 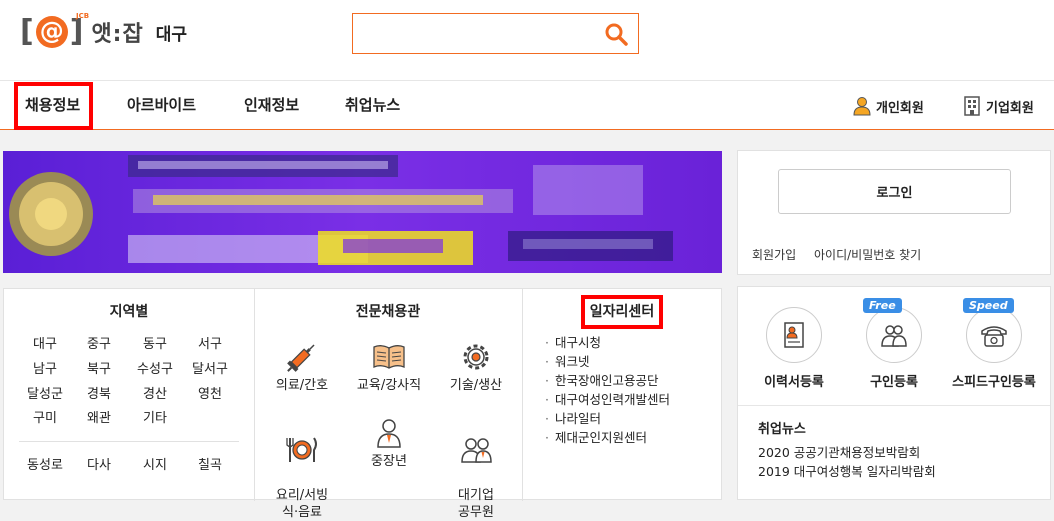 I want to click on specialty-label: 교육/강사직, so click(x=389, y=385).